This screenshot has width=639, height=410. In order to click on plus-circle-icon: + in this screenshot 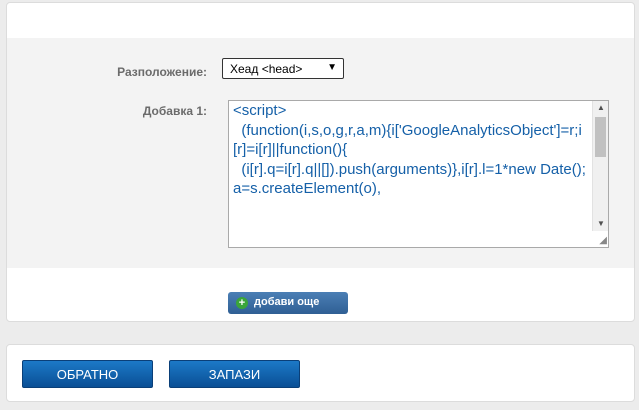, I will do `click(242, 303)`.